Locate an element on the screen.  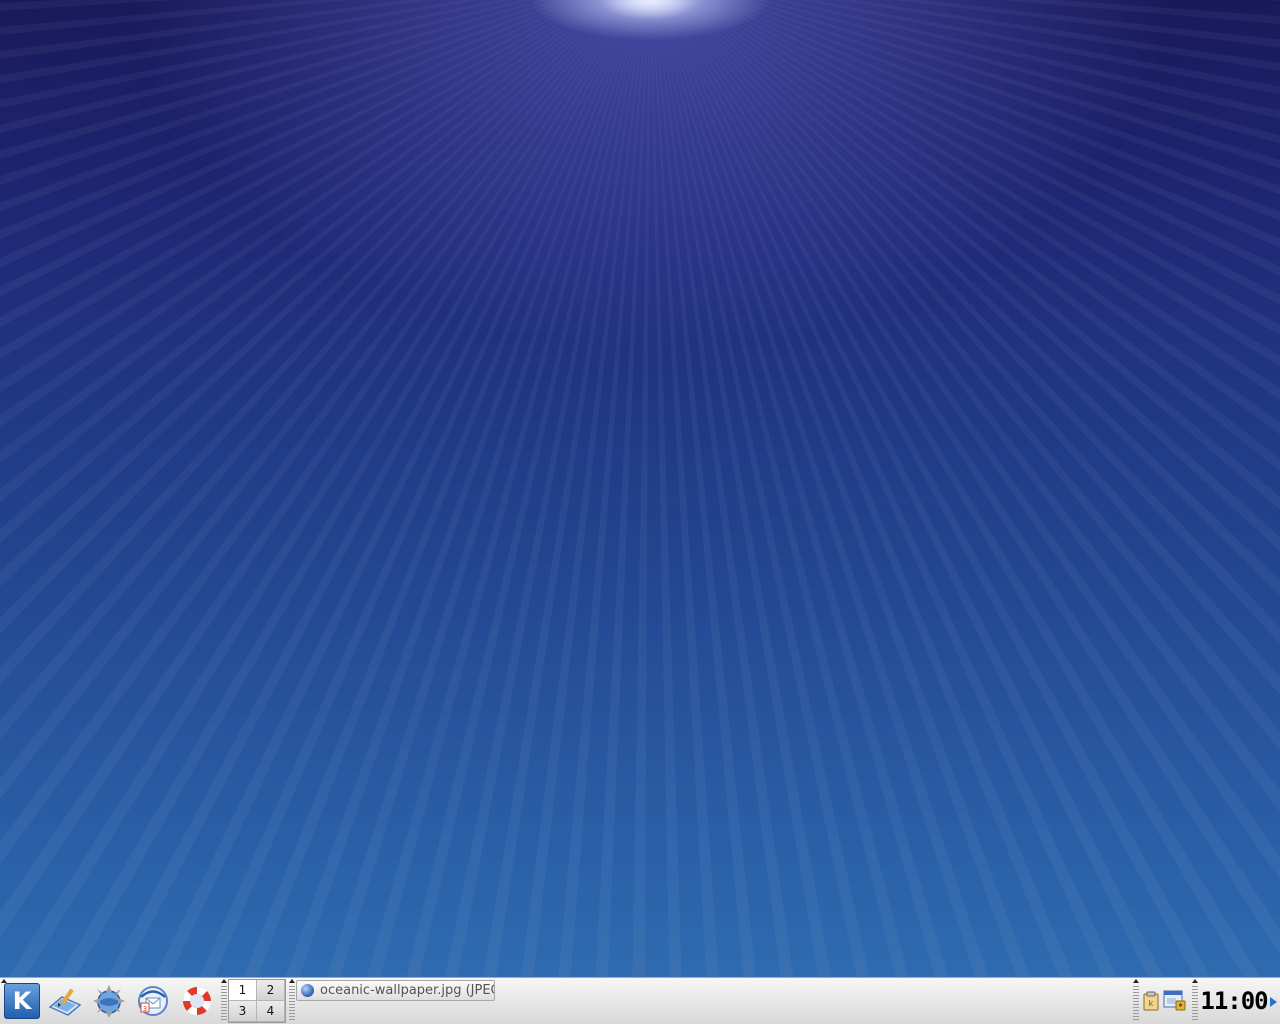
svg-text: 3 is located at coordinates (145, 1009).